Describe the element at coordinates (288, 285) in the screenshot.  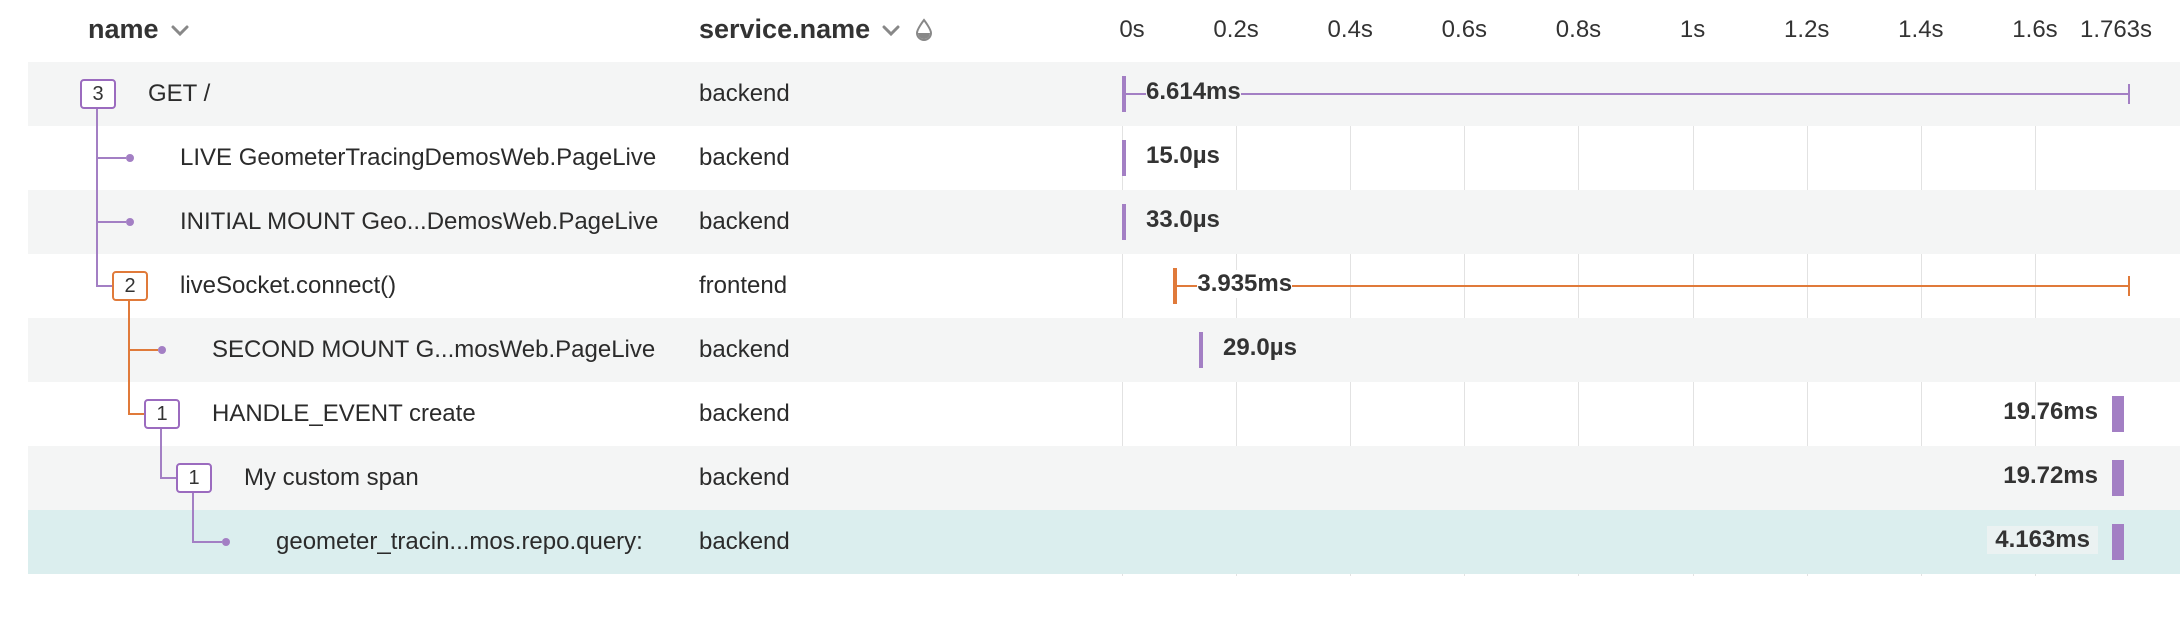
I see `span-name: liveSocket.connect()` at that location.